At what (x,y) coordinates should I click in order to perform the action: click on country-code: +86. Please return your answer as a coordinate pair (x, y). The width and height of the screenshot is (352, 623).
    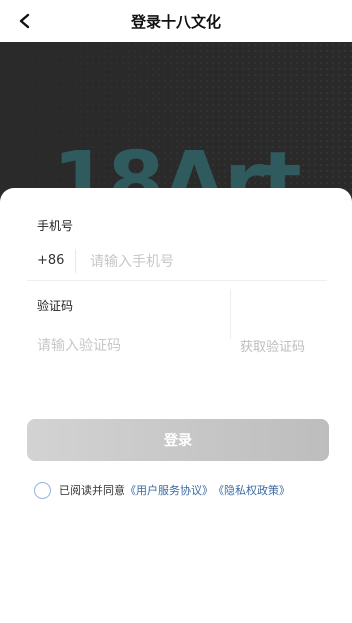
    Looking at the image, I should click on (50, 260).